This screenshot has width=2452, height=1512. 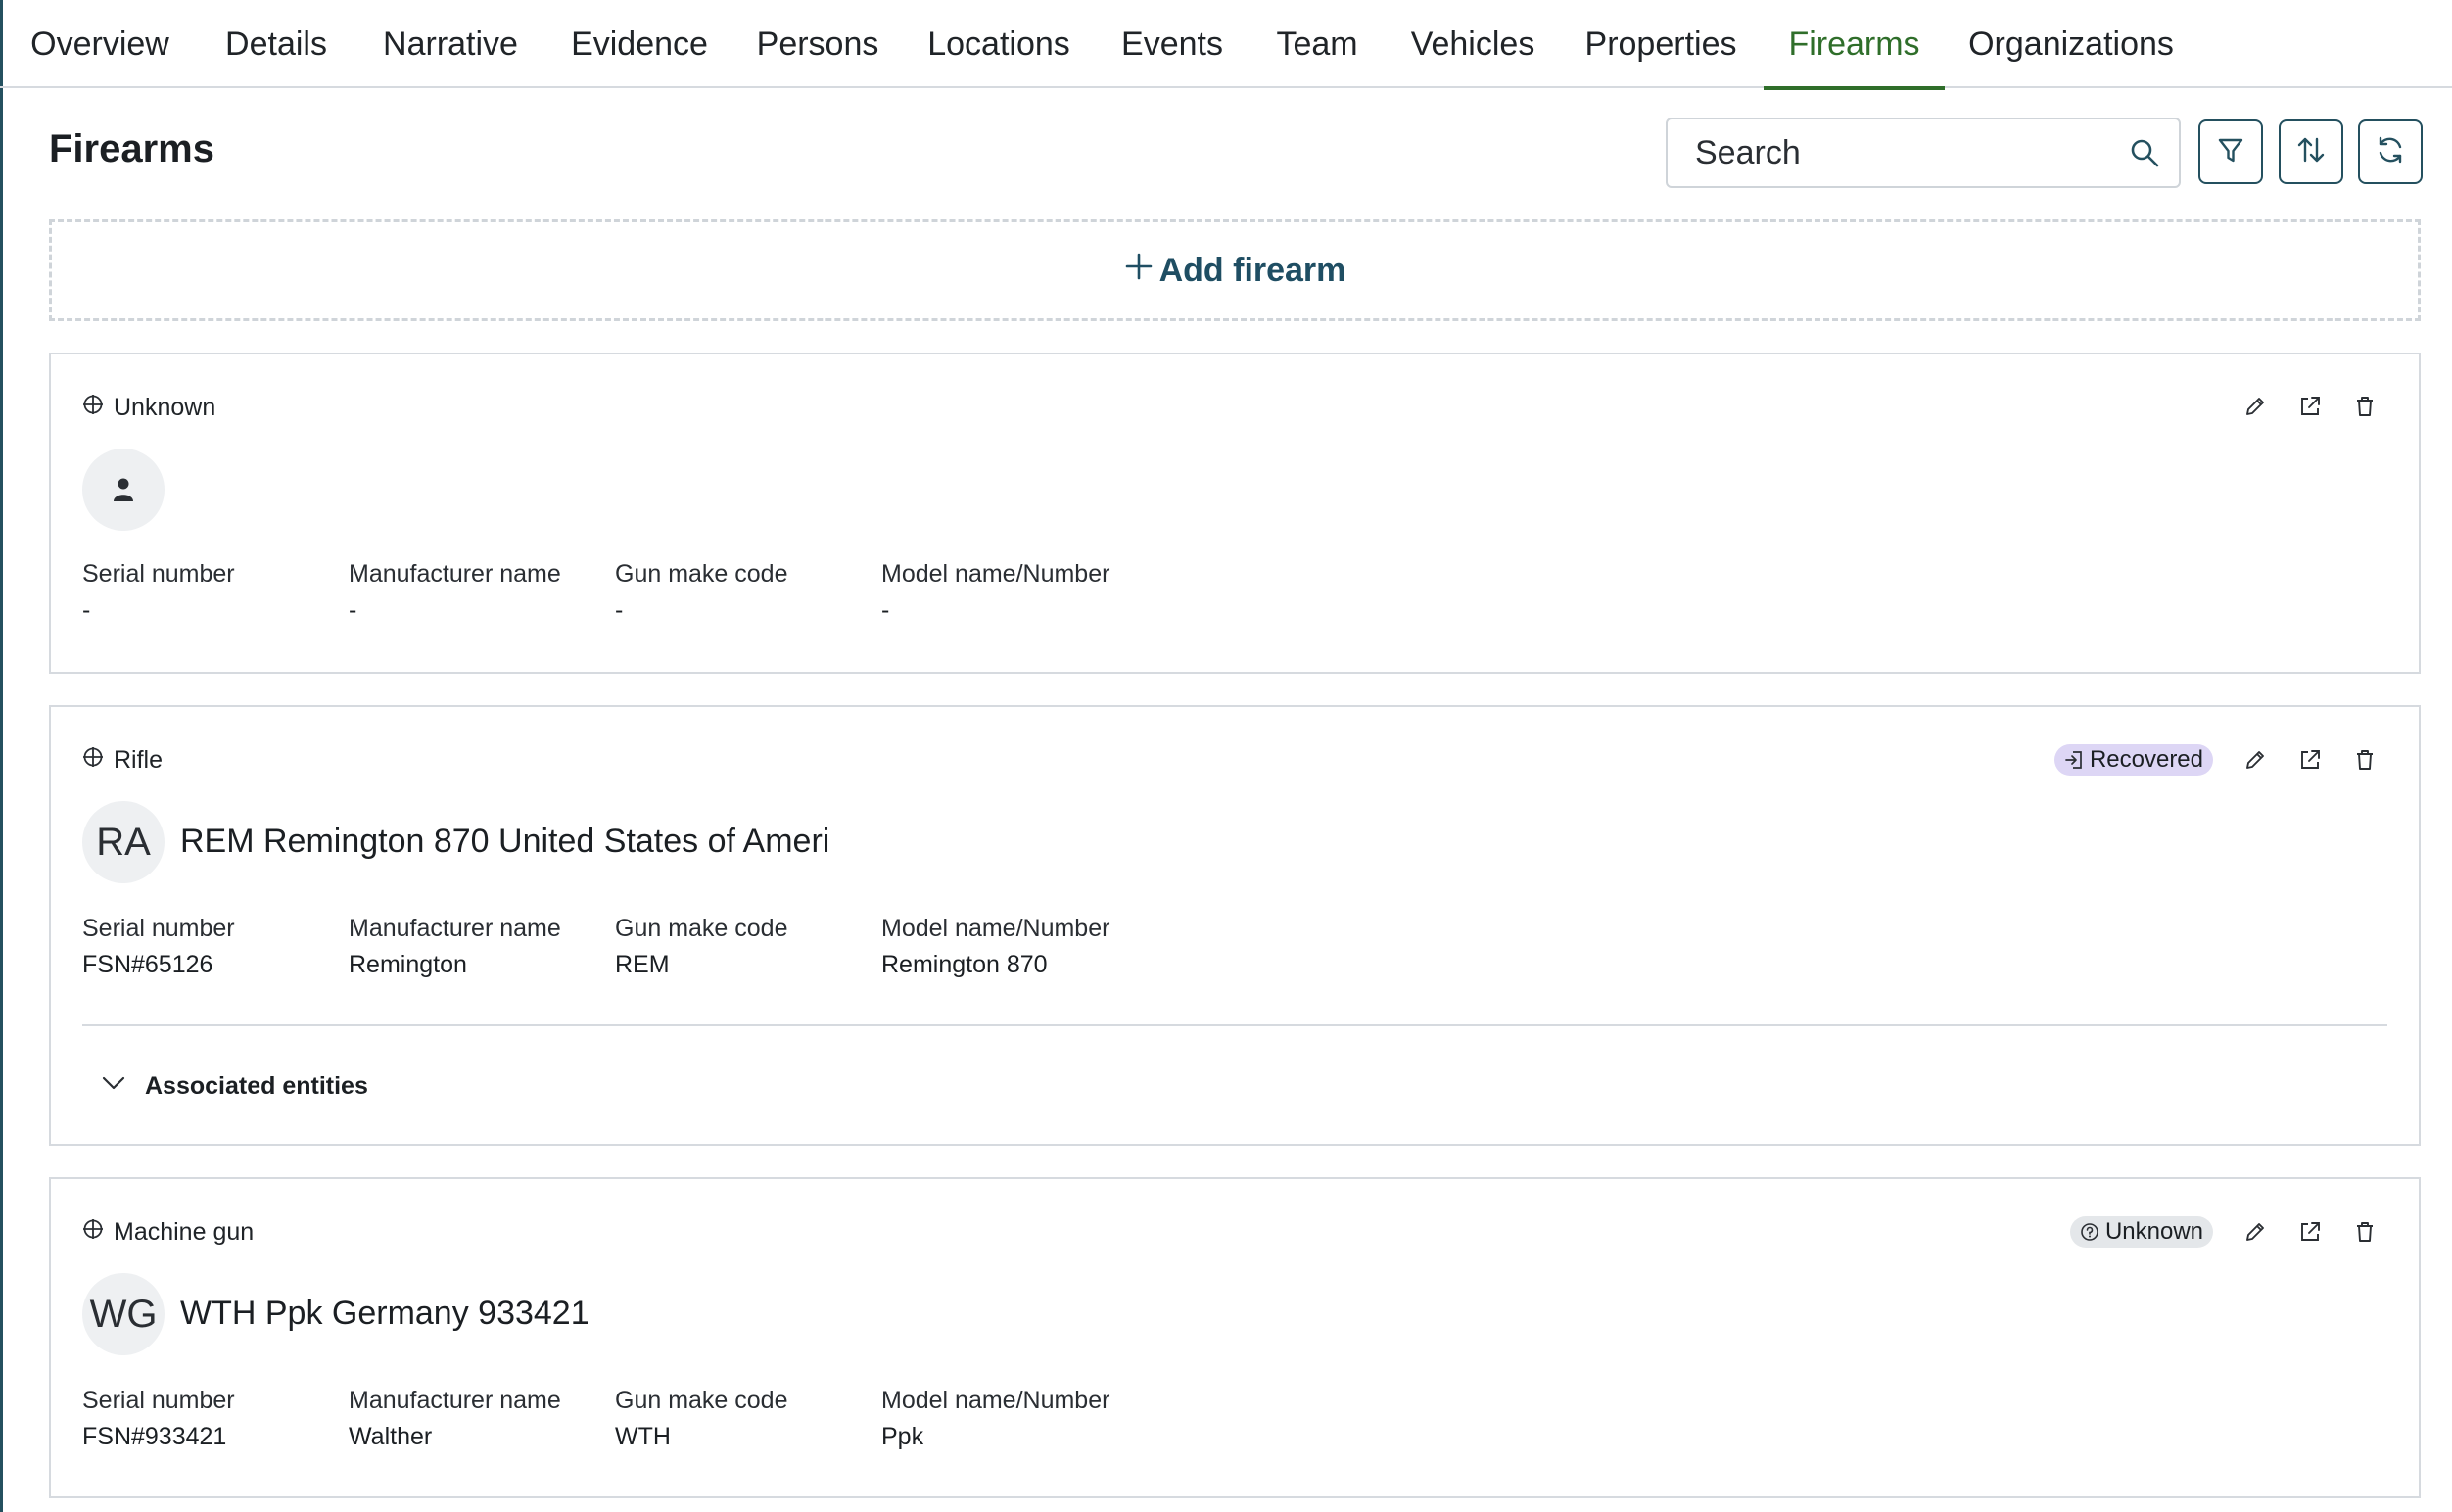 What do you see at coordinates (384, 1314) in the screenshot?
I see `firearm-title: WTH Ppk Germany 933421` at bounding box center [384, 1314].